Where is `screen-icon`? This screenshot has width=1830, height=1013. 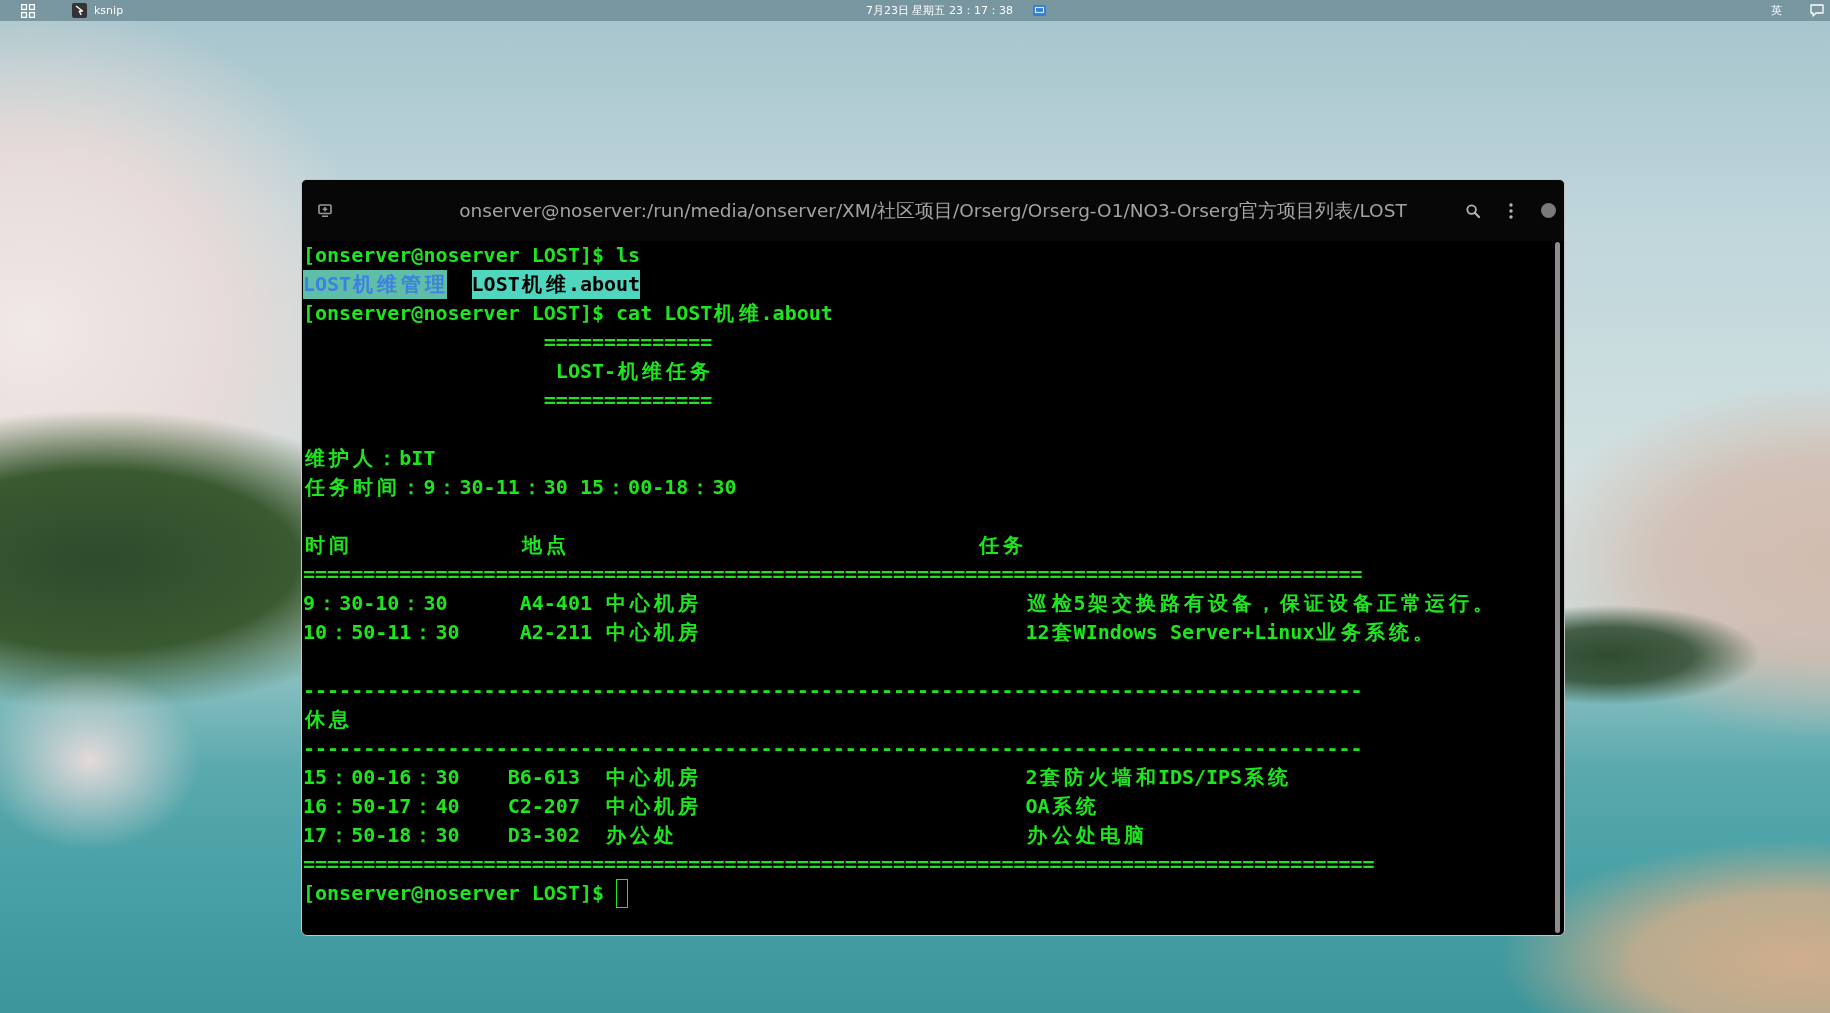 screen-icon is located at coordinates (1039, 10).